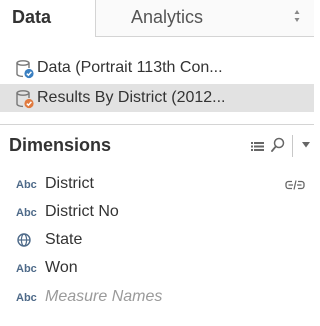 The width and height of the screenshot is (320, 326). I want to click on tab-data-label: Data, so click(32, 17).